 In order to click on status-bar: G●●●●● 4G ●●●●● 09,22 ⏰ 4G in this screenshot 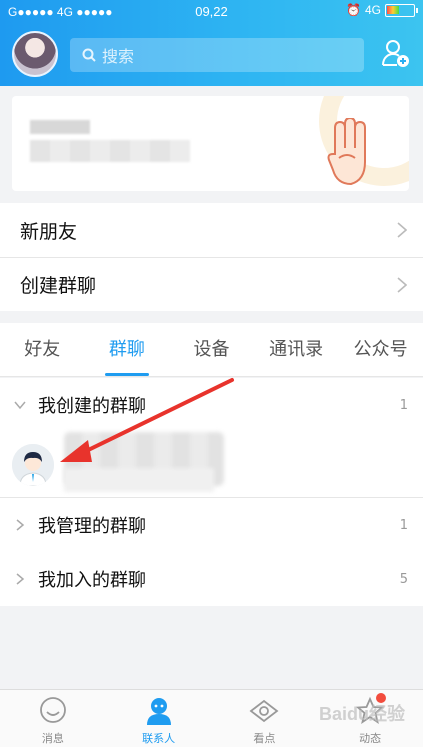, I will do `click(211, 12)`.